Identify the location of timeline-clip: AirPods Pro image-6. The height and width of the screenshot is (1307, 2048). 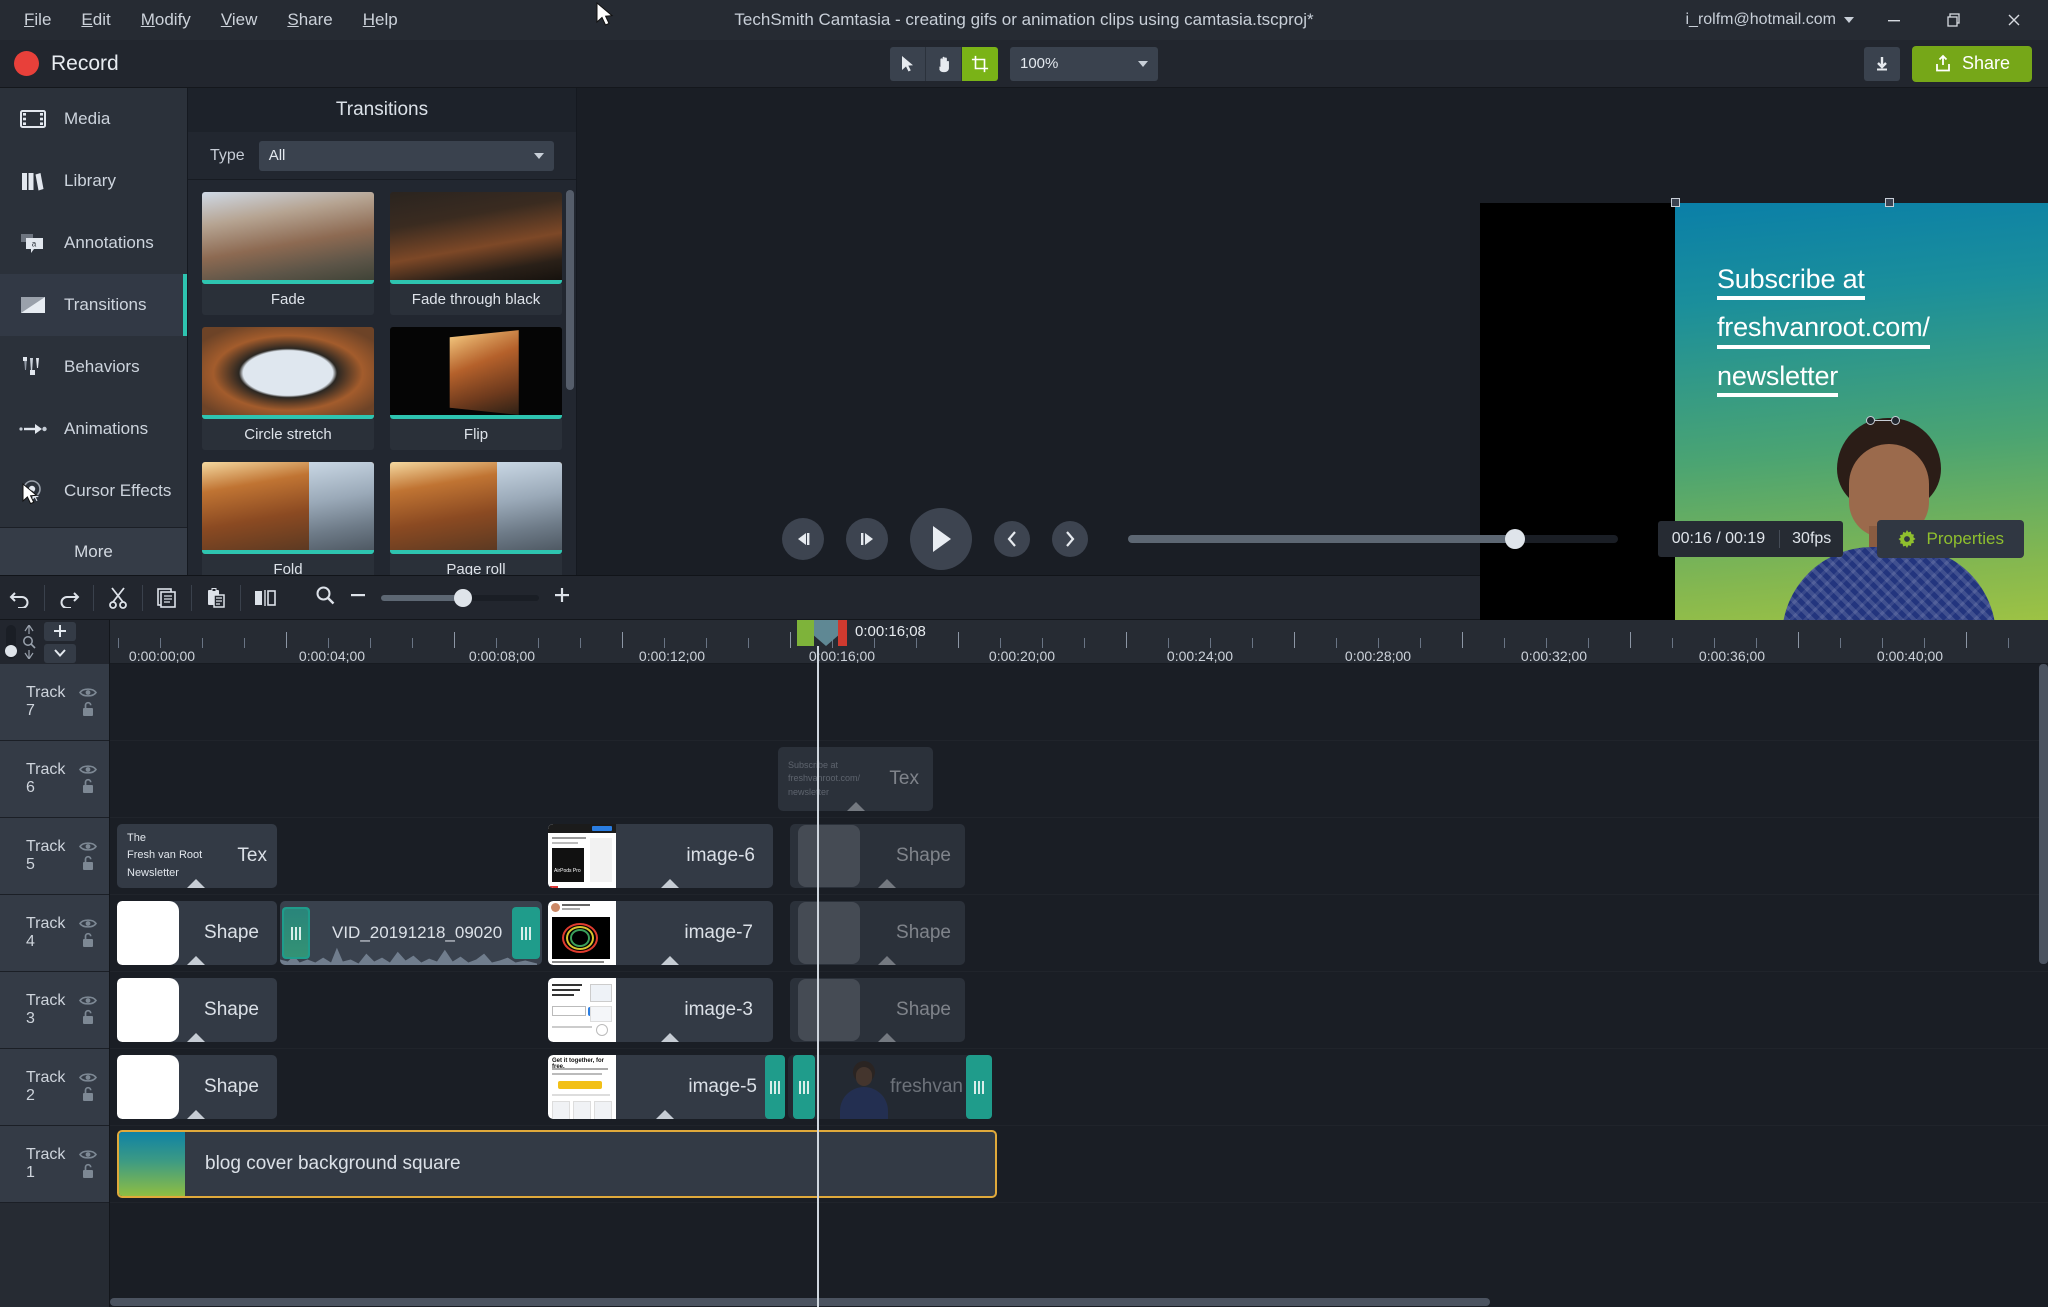
(660, 856).